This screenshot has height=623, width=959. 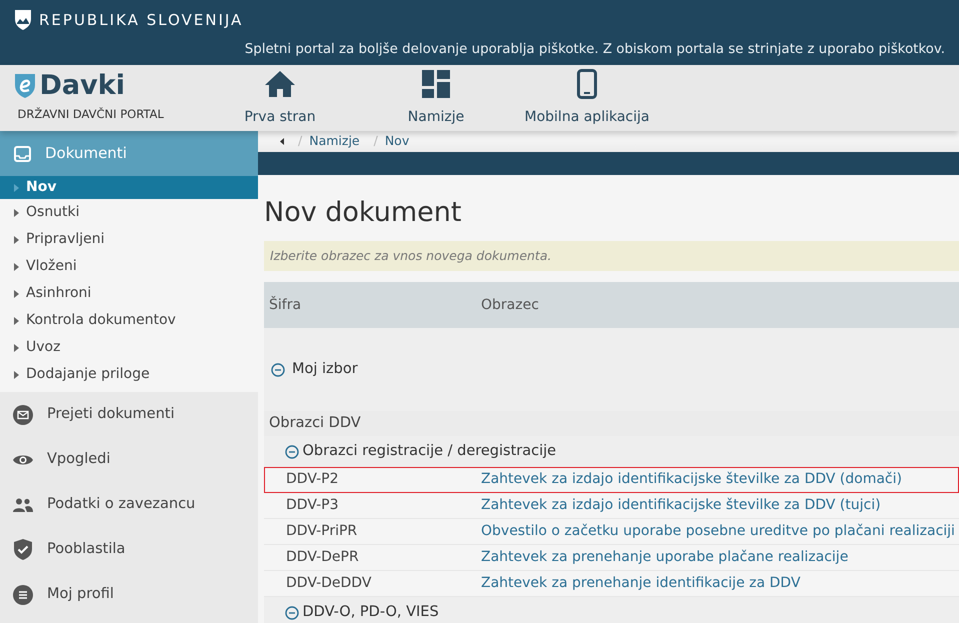 I want to click on nav-link: Mobilna aplikacija, so click(x=587, y=98).